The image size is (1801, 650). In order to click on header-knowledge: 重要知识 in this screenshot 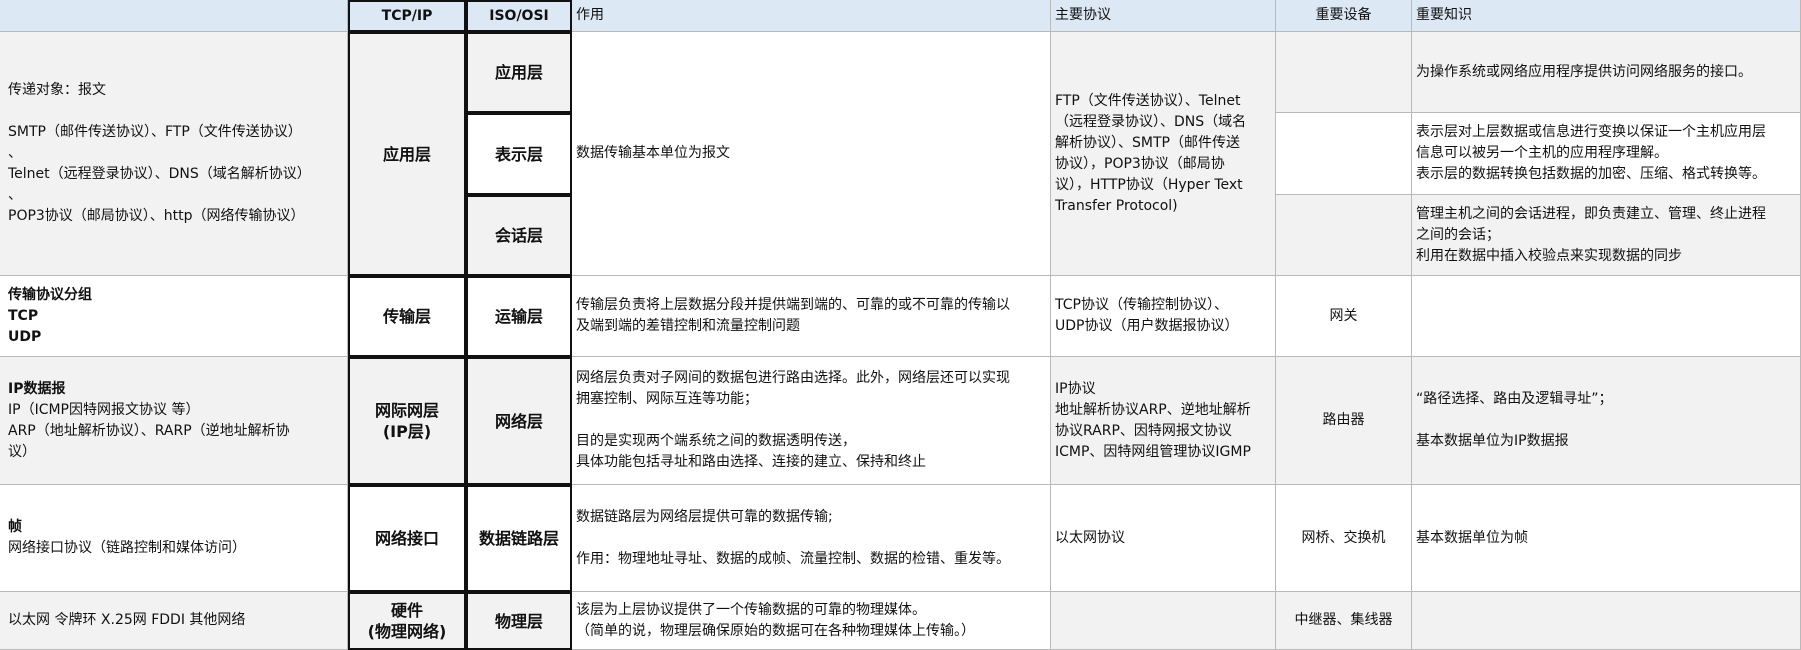, I will do `click(1606, 16)`.